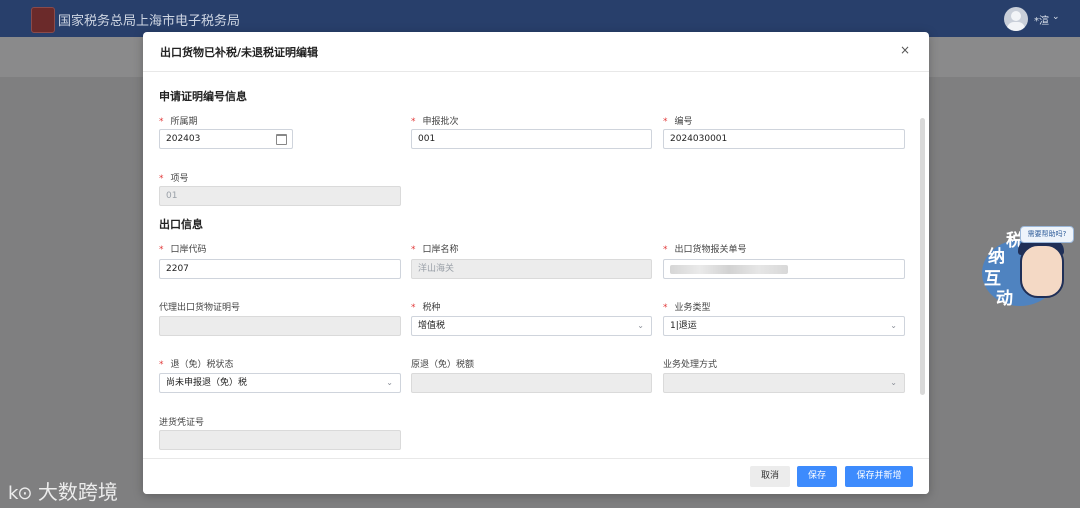 This screenshot has height=508, width=1080. I want to click on assistant-avatar-icon, so click(1042, 271).